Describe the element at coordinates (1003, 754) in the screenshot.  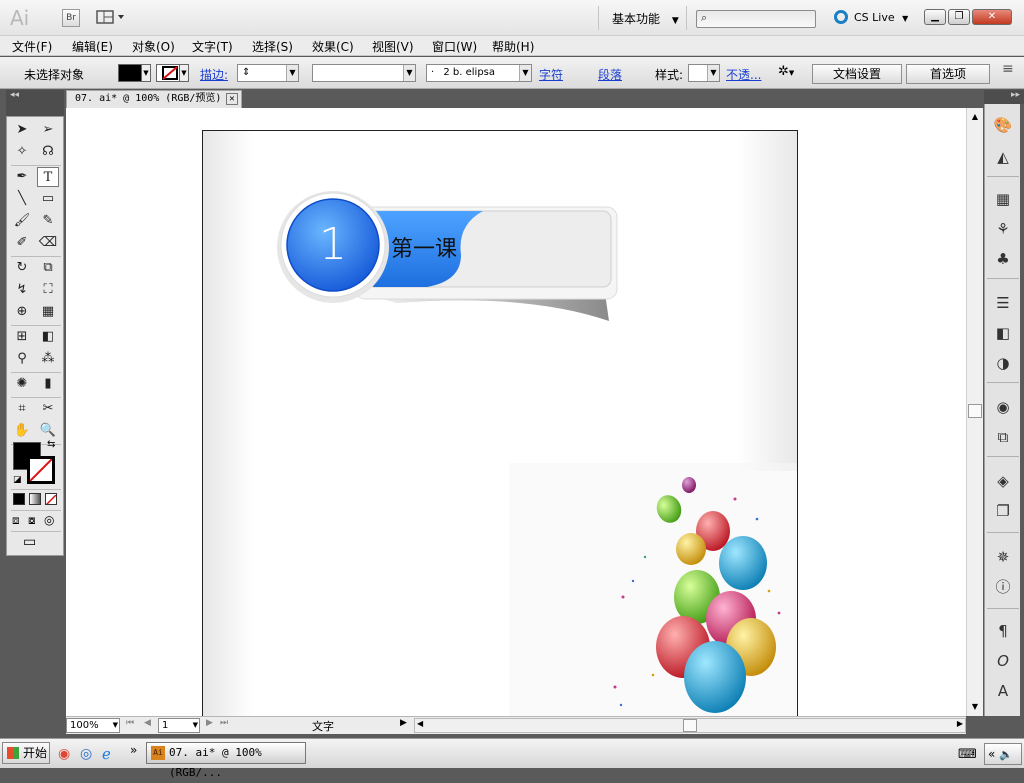
I see `tray-toggle-button: « 🔈` at that location.